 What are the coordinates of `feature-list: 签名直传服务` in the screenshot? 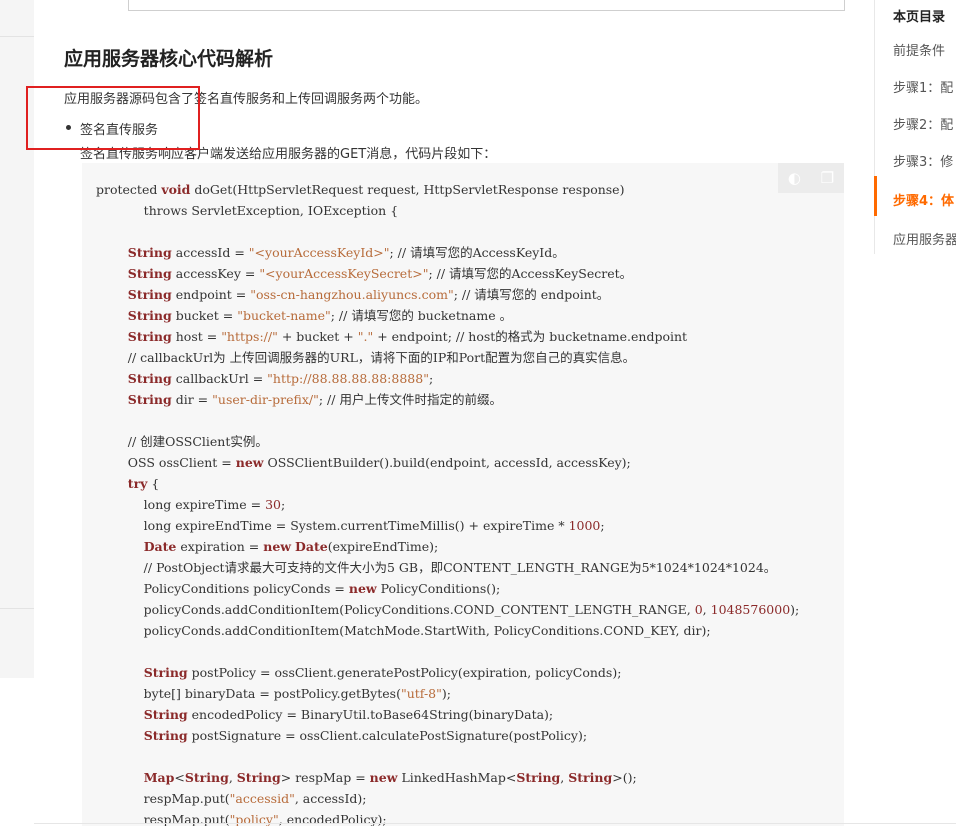 It's located at (111, 128).